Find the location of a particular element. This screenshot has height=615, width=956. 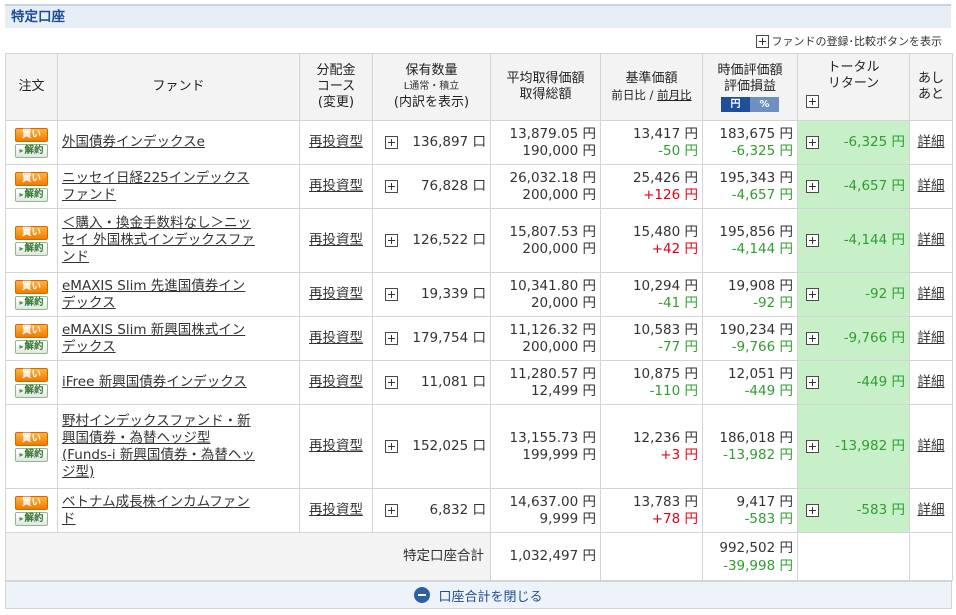

fund-name-cell: ベトナム成長株インカムファンド is located at coordinates (178, 510).